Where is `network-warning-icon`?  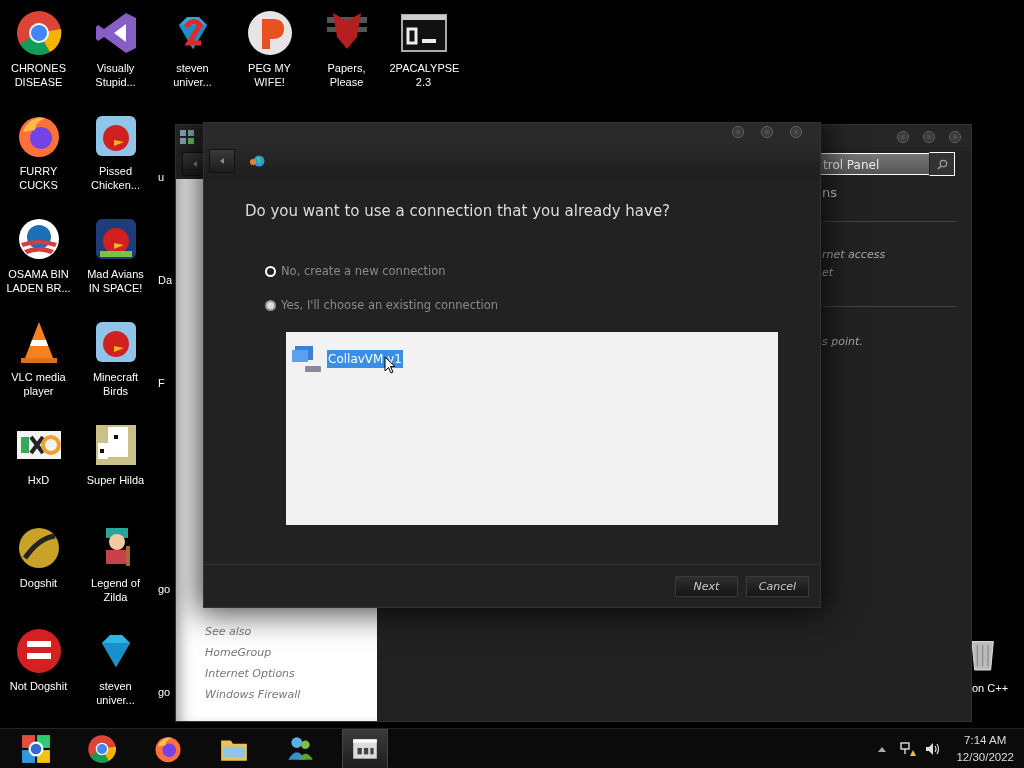
network-warning-icon is located at coordinates (908, 748).